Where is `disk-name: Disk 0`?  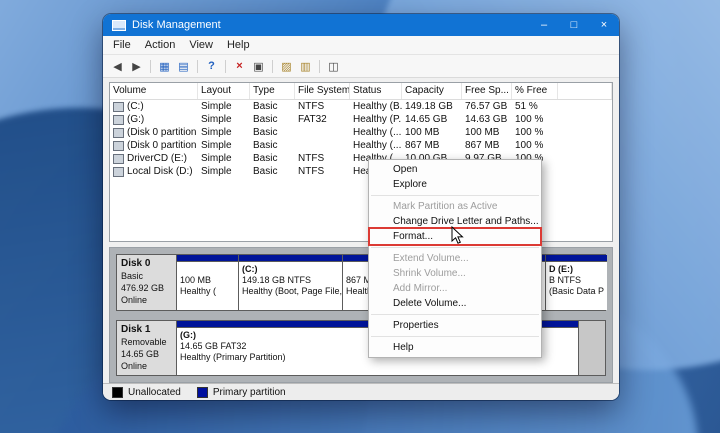
disk-name: Disk 0 is located at coordinates (136, 263).